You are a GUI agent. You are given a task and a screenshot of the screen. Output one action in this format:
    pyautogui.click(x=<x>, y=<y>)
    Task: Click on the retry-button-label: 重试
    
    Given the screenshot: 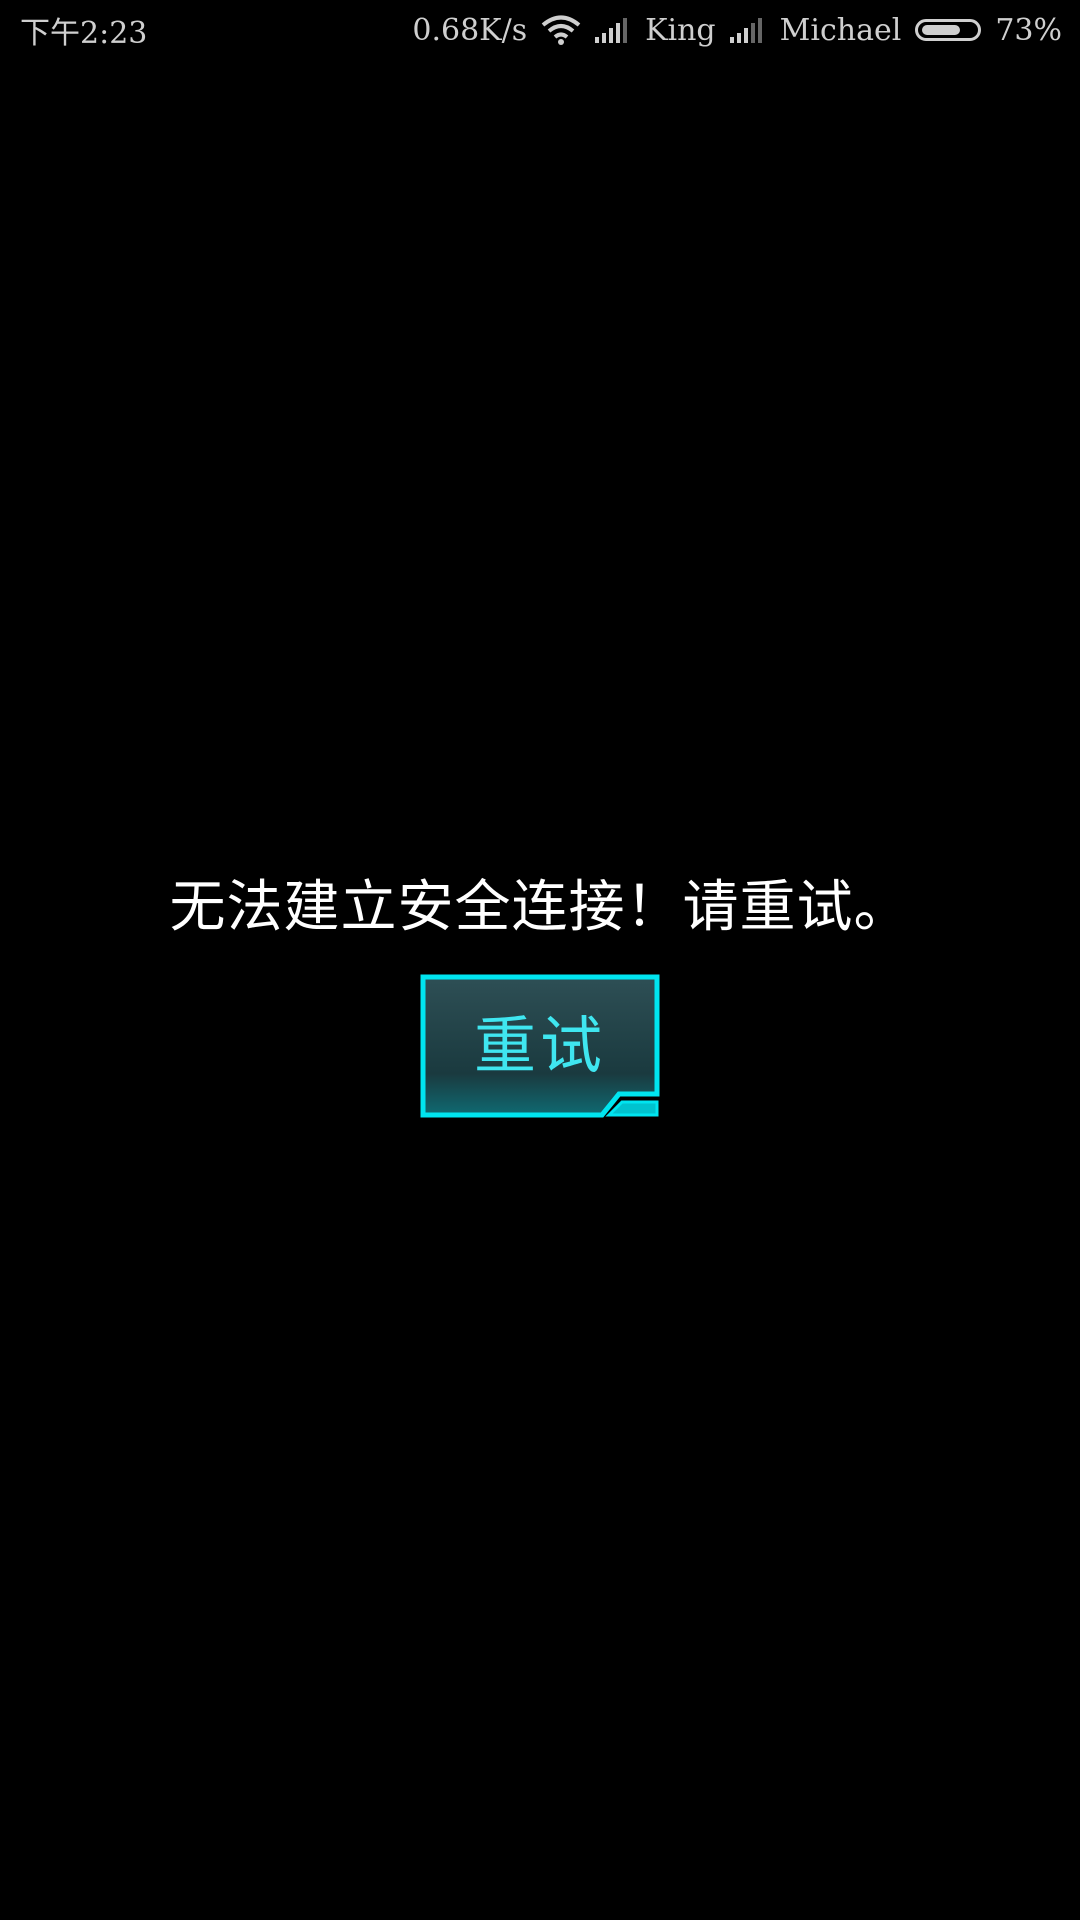 What is the action you would take?
    pyautogui.click(x=539, y=1045)
    